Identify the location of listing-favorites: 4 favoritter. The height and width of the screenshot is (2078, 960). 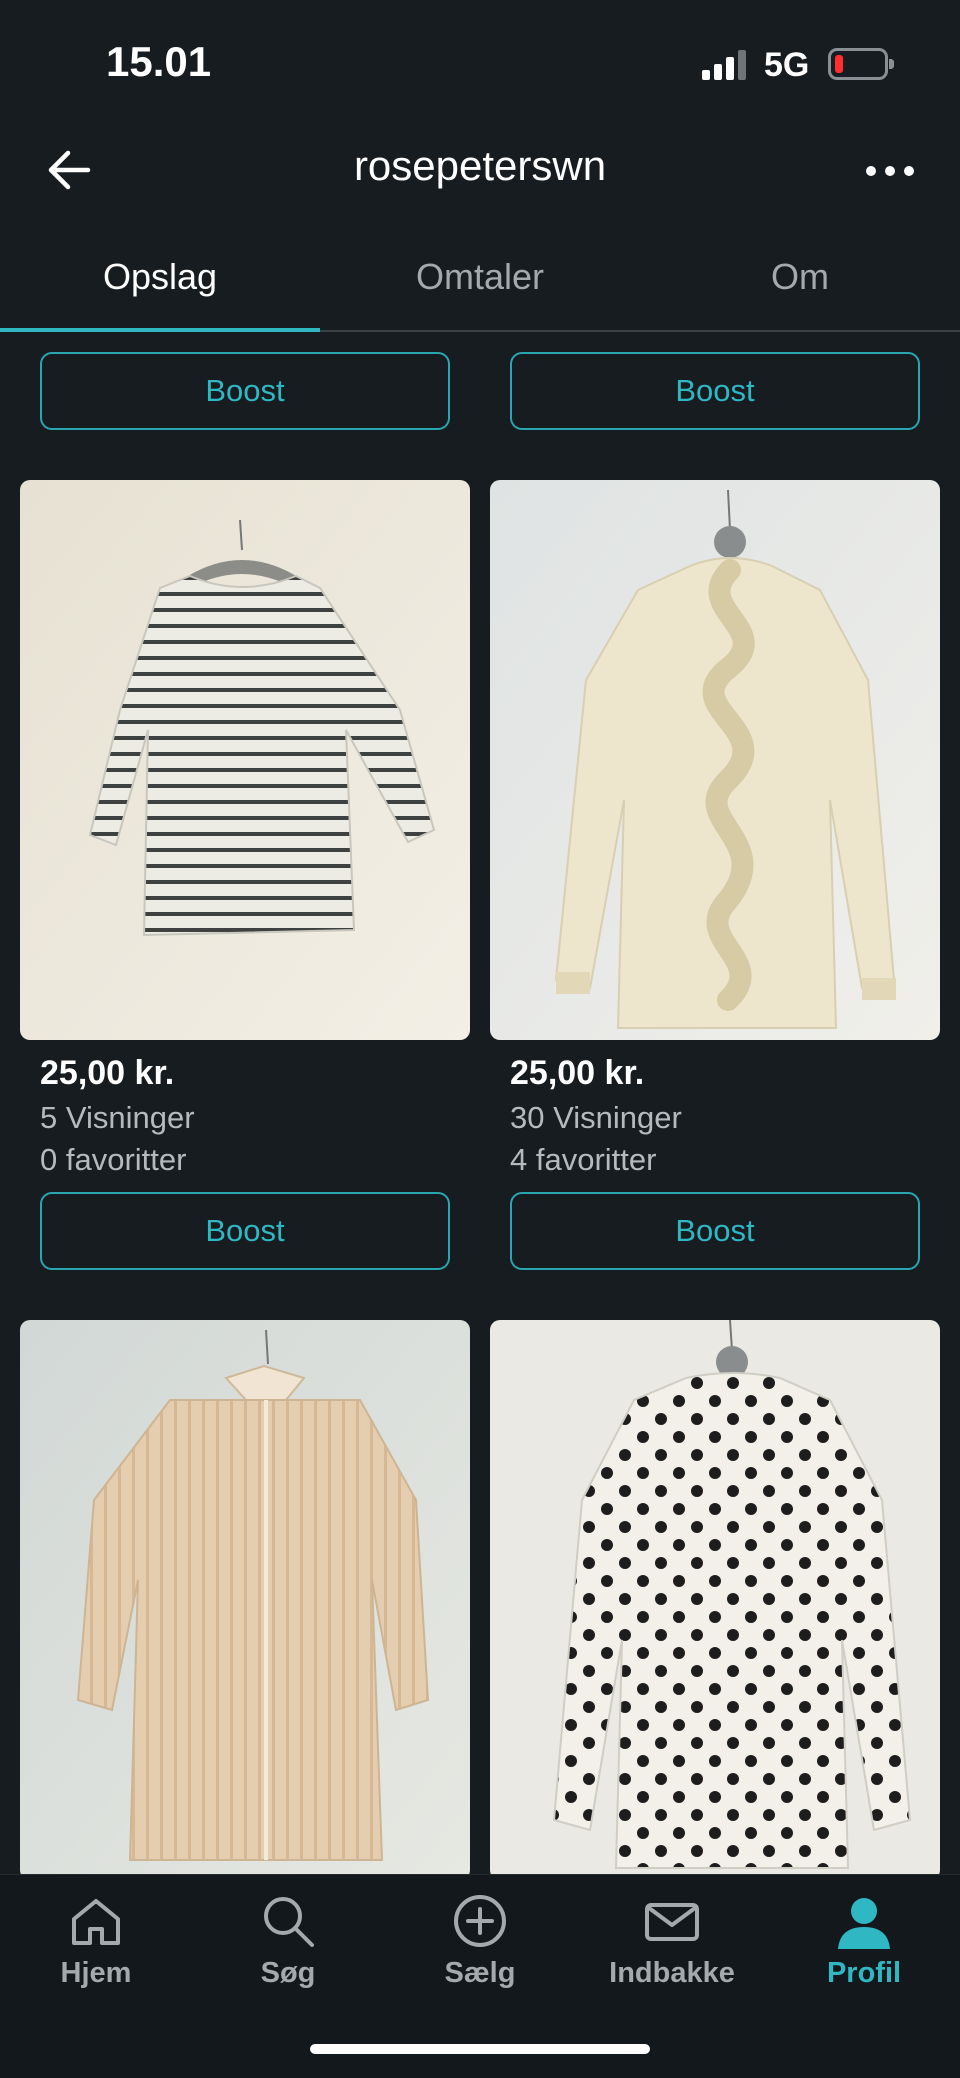
(583, 1159).